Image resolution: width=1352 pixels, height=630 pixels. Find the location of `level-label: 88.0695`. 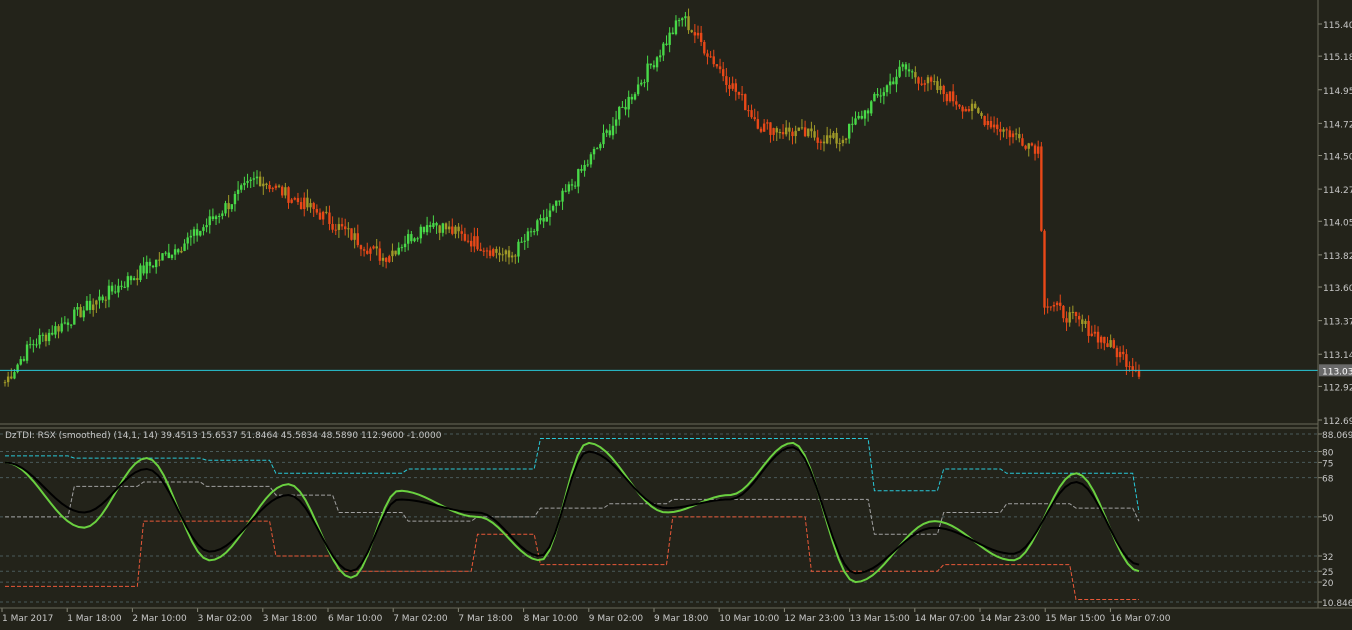

level-label: 88.0695 is located at coordinates (1337, 436).